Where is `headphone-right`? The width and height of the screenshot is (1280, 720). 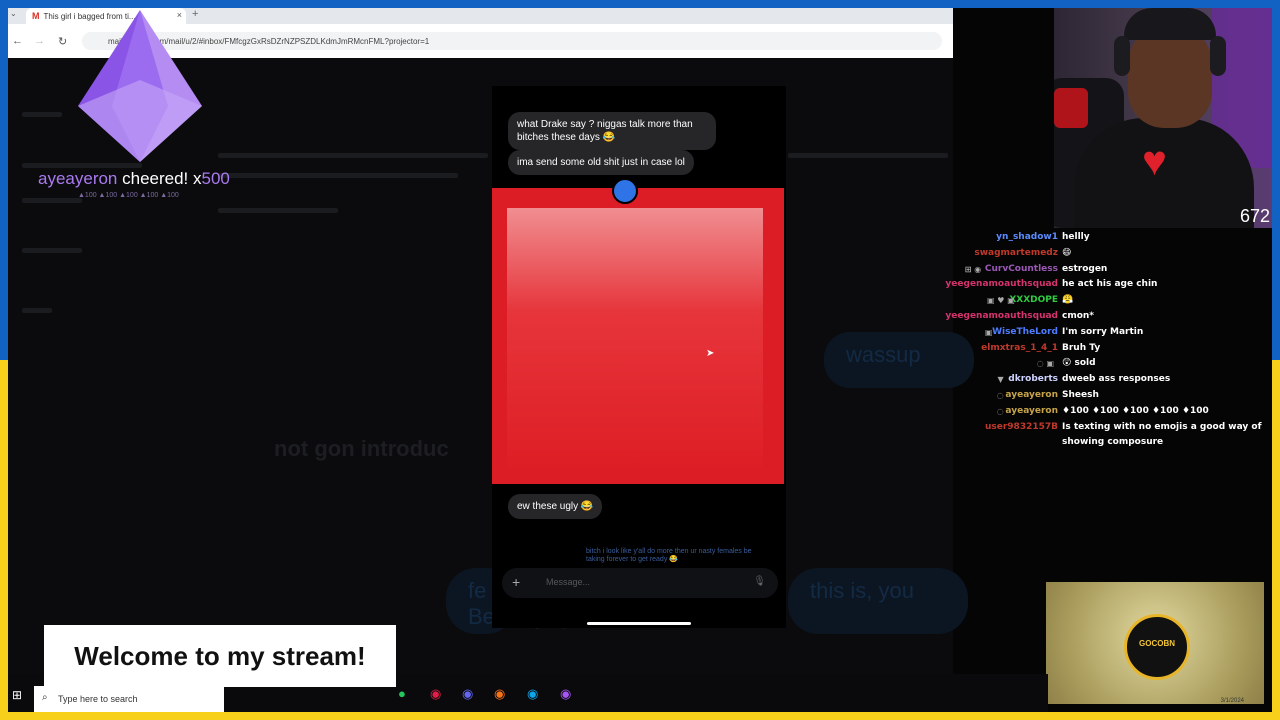 headphone-right is located at coordinates (1218, 56).